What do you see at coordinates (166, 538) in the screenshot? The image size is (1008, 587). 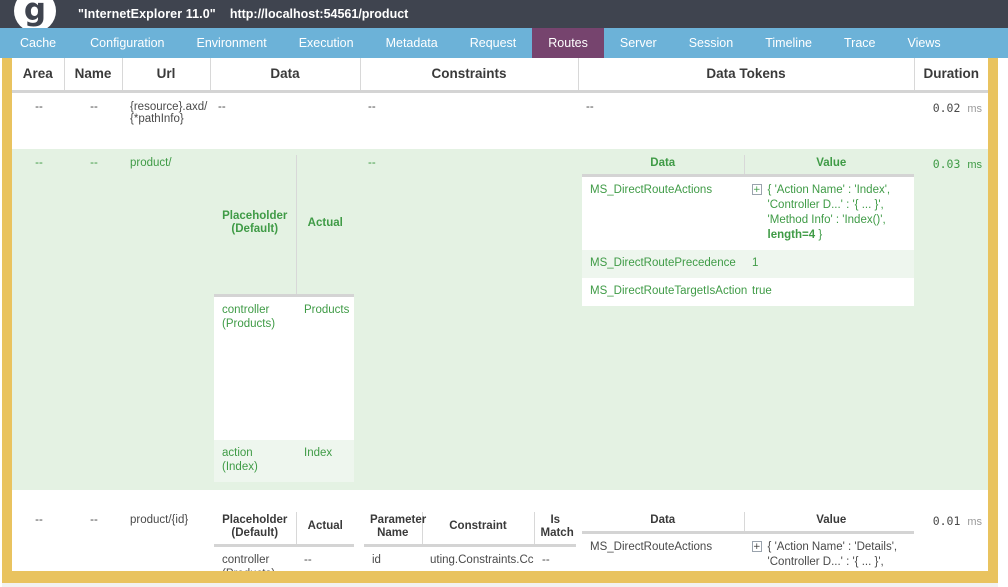 I see `url-cell: product/{id}` at bounding box center [166, 538].